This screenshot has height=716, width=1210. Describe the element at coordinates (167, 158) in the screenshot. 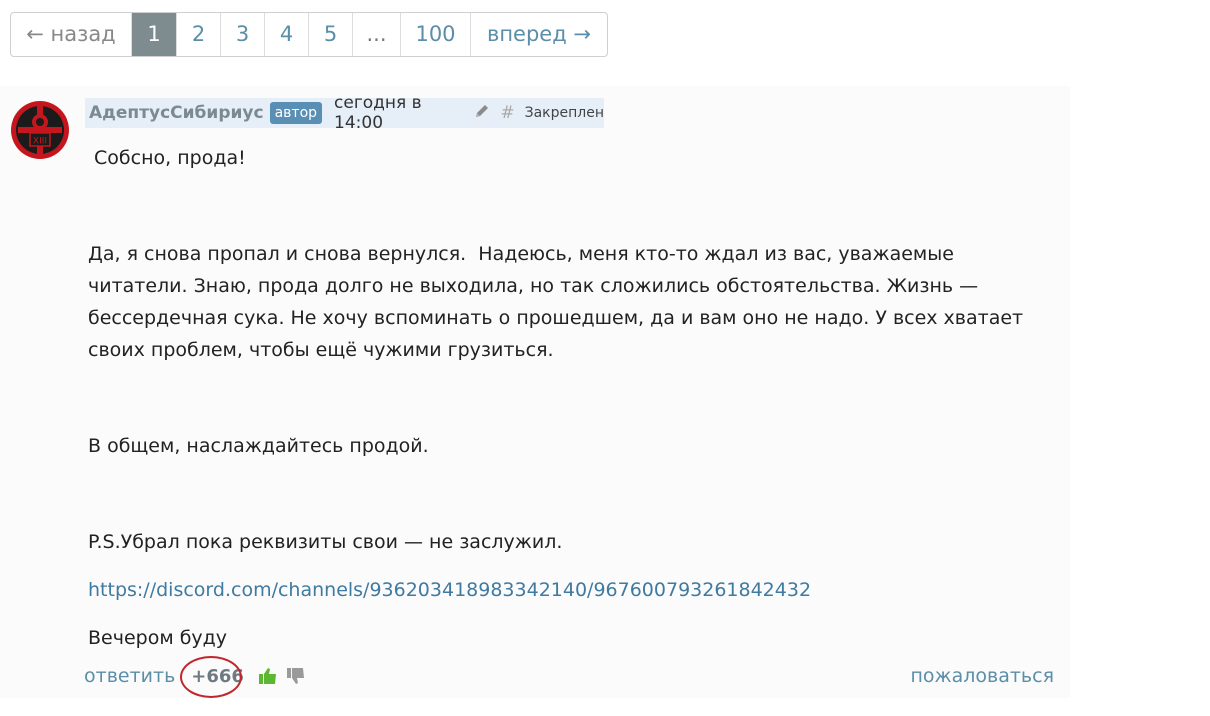

I see `post-paragraph: Собсно, прода!` at that location.